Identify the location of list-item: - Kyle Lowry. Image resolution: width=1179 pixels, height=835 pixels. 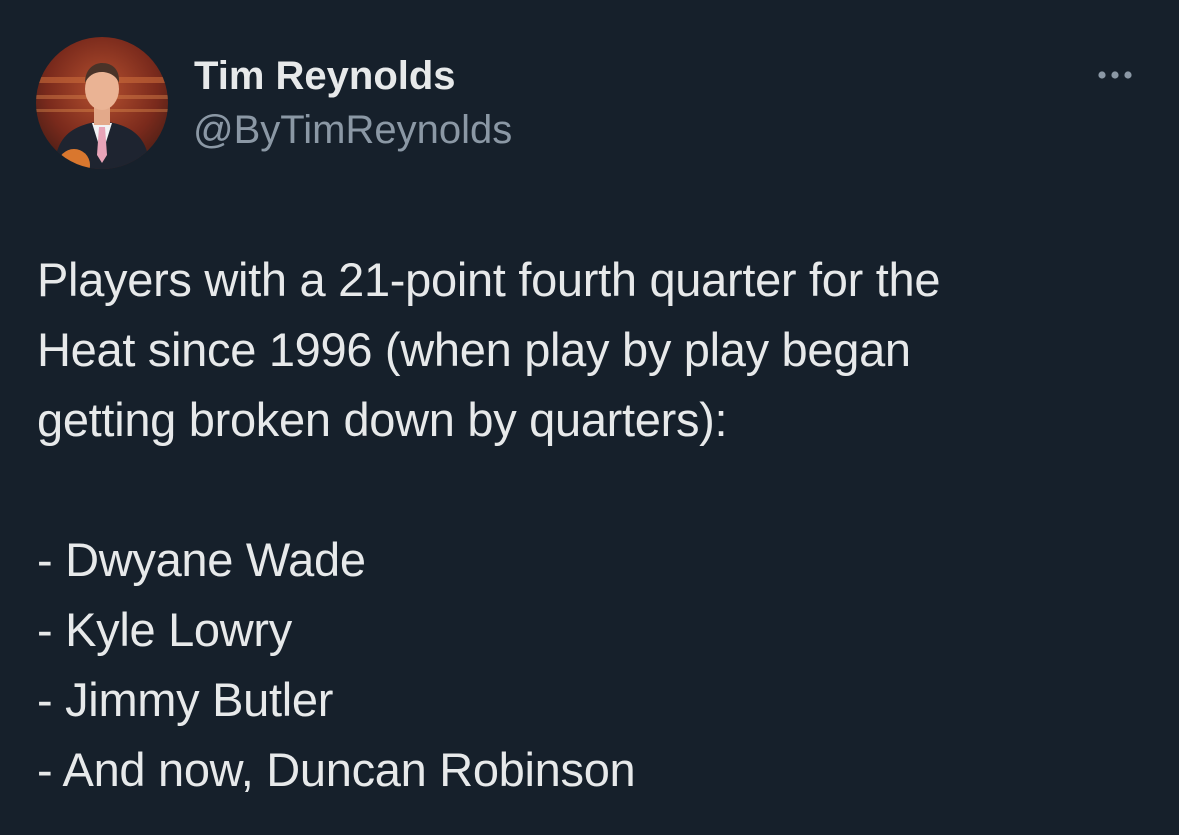
(164, 629).